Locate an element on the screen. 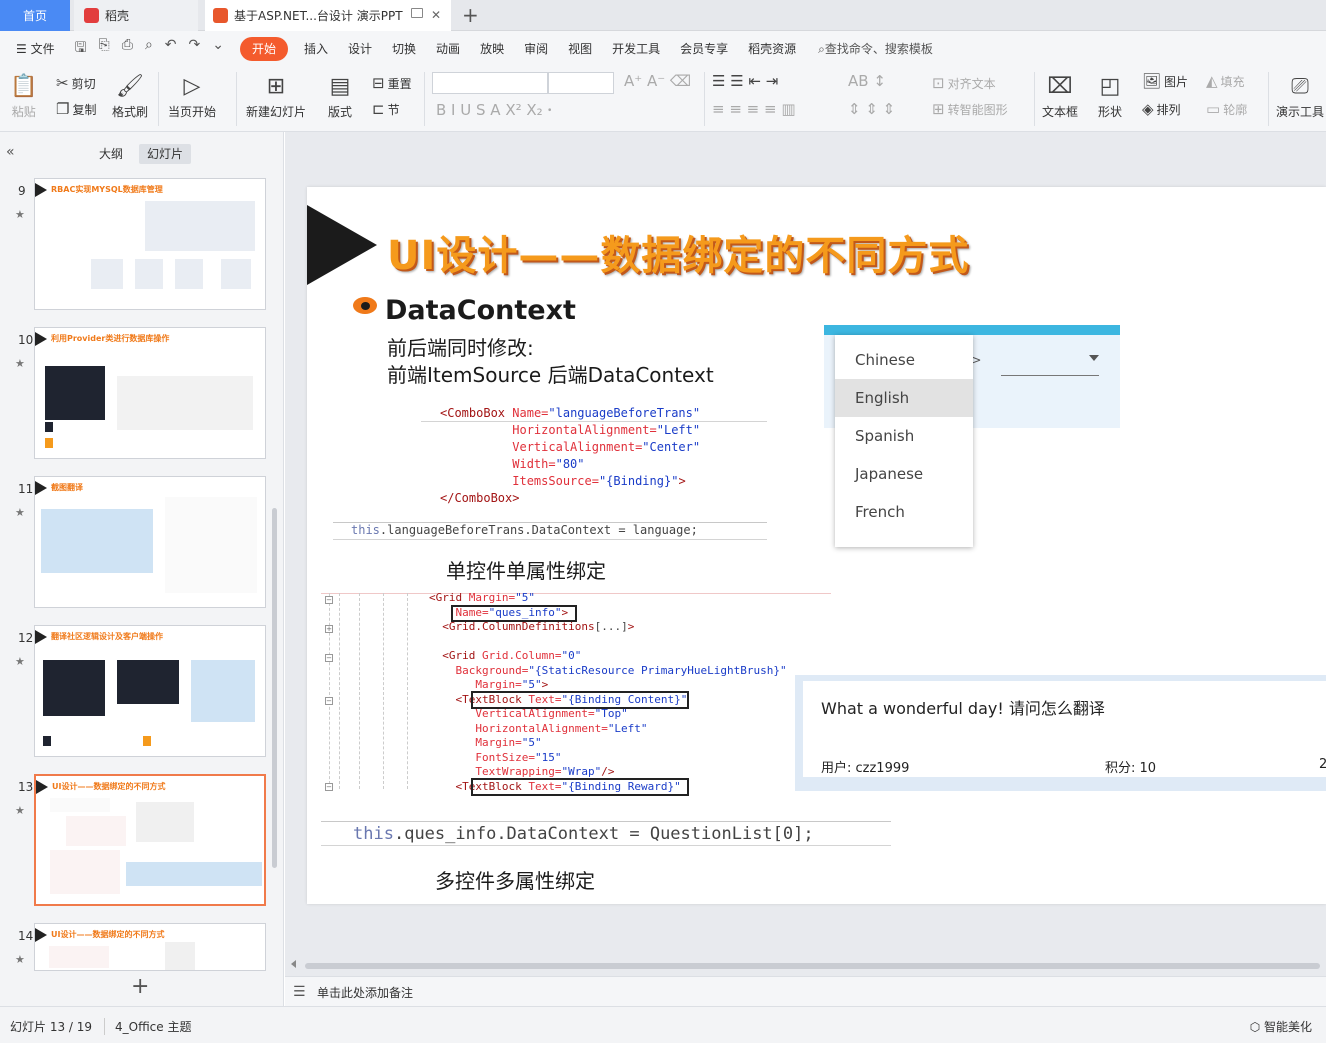 This screenshot has height=1043, width=1326. undo-icon: ↶ is located at coordinates (171, 49).